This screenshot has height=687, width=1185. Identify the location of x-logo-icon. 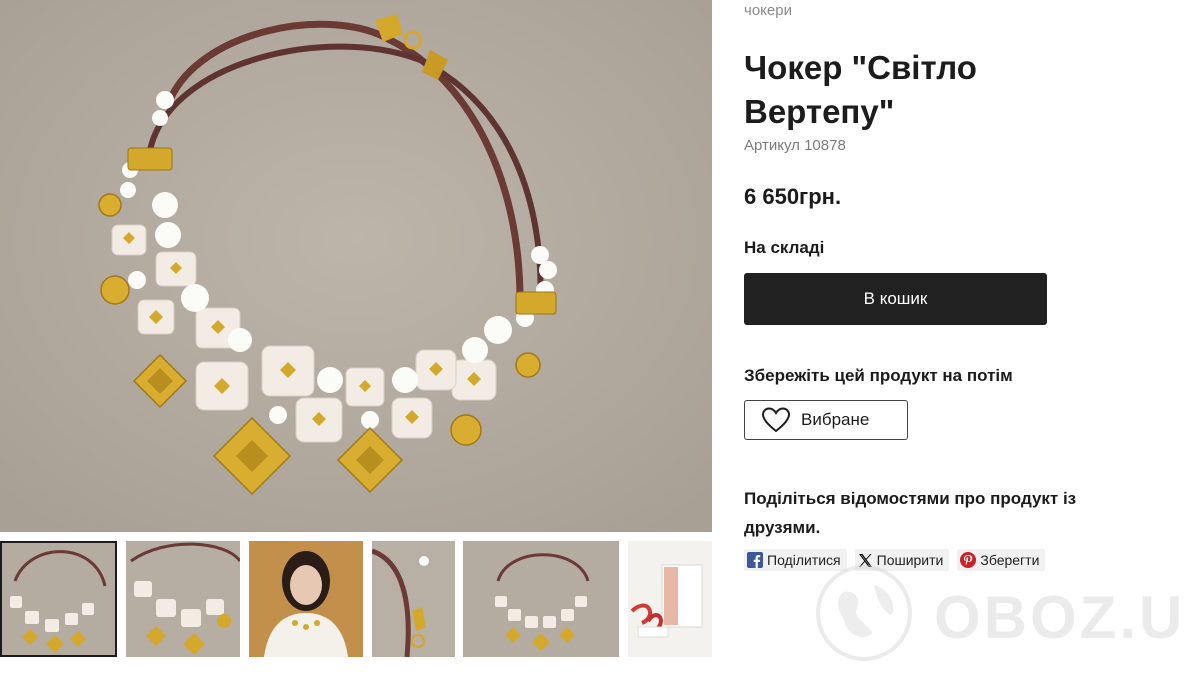
(865, 560).